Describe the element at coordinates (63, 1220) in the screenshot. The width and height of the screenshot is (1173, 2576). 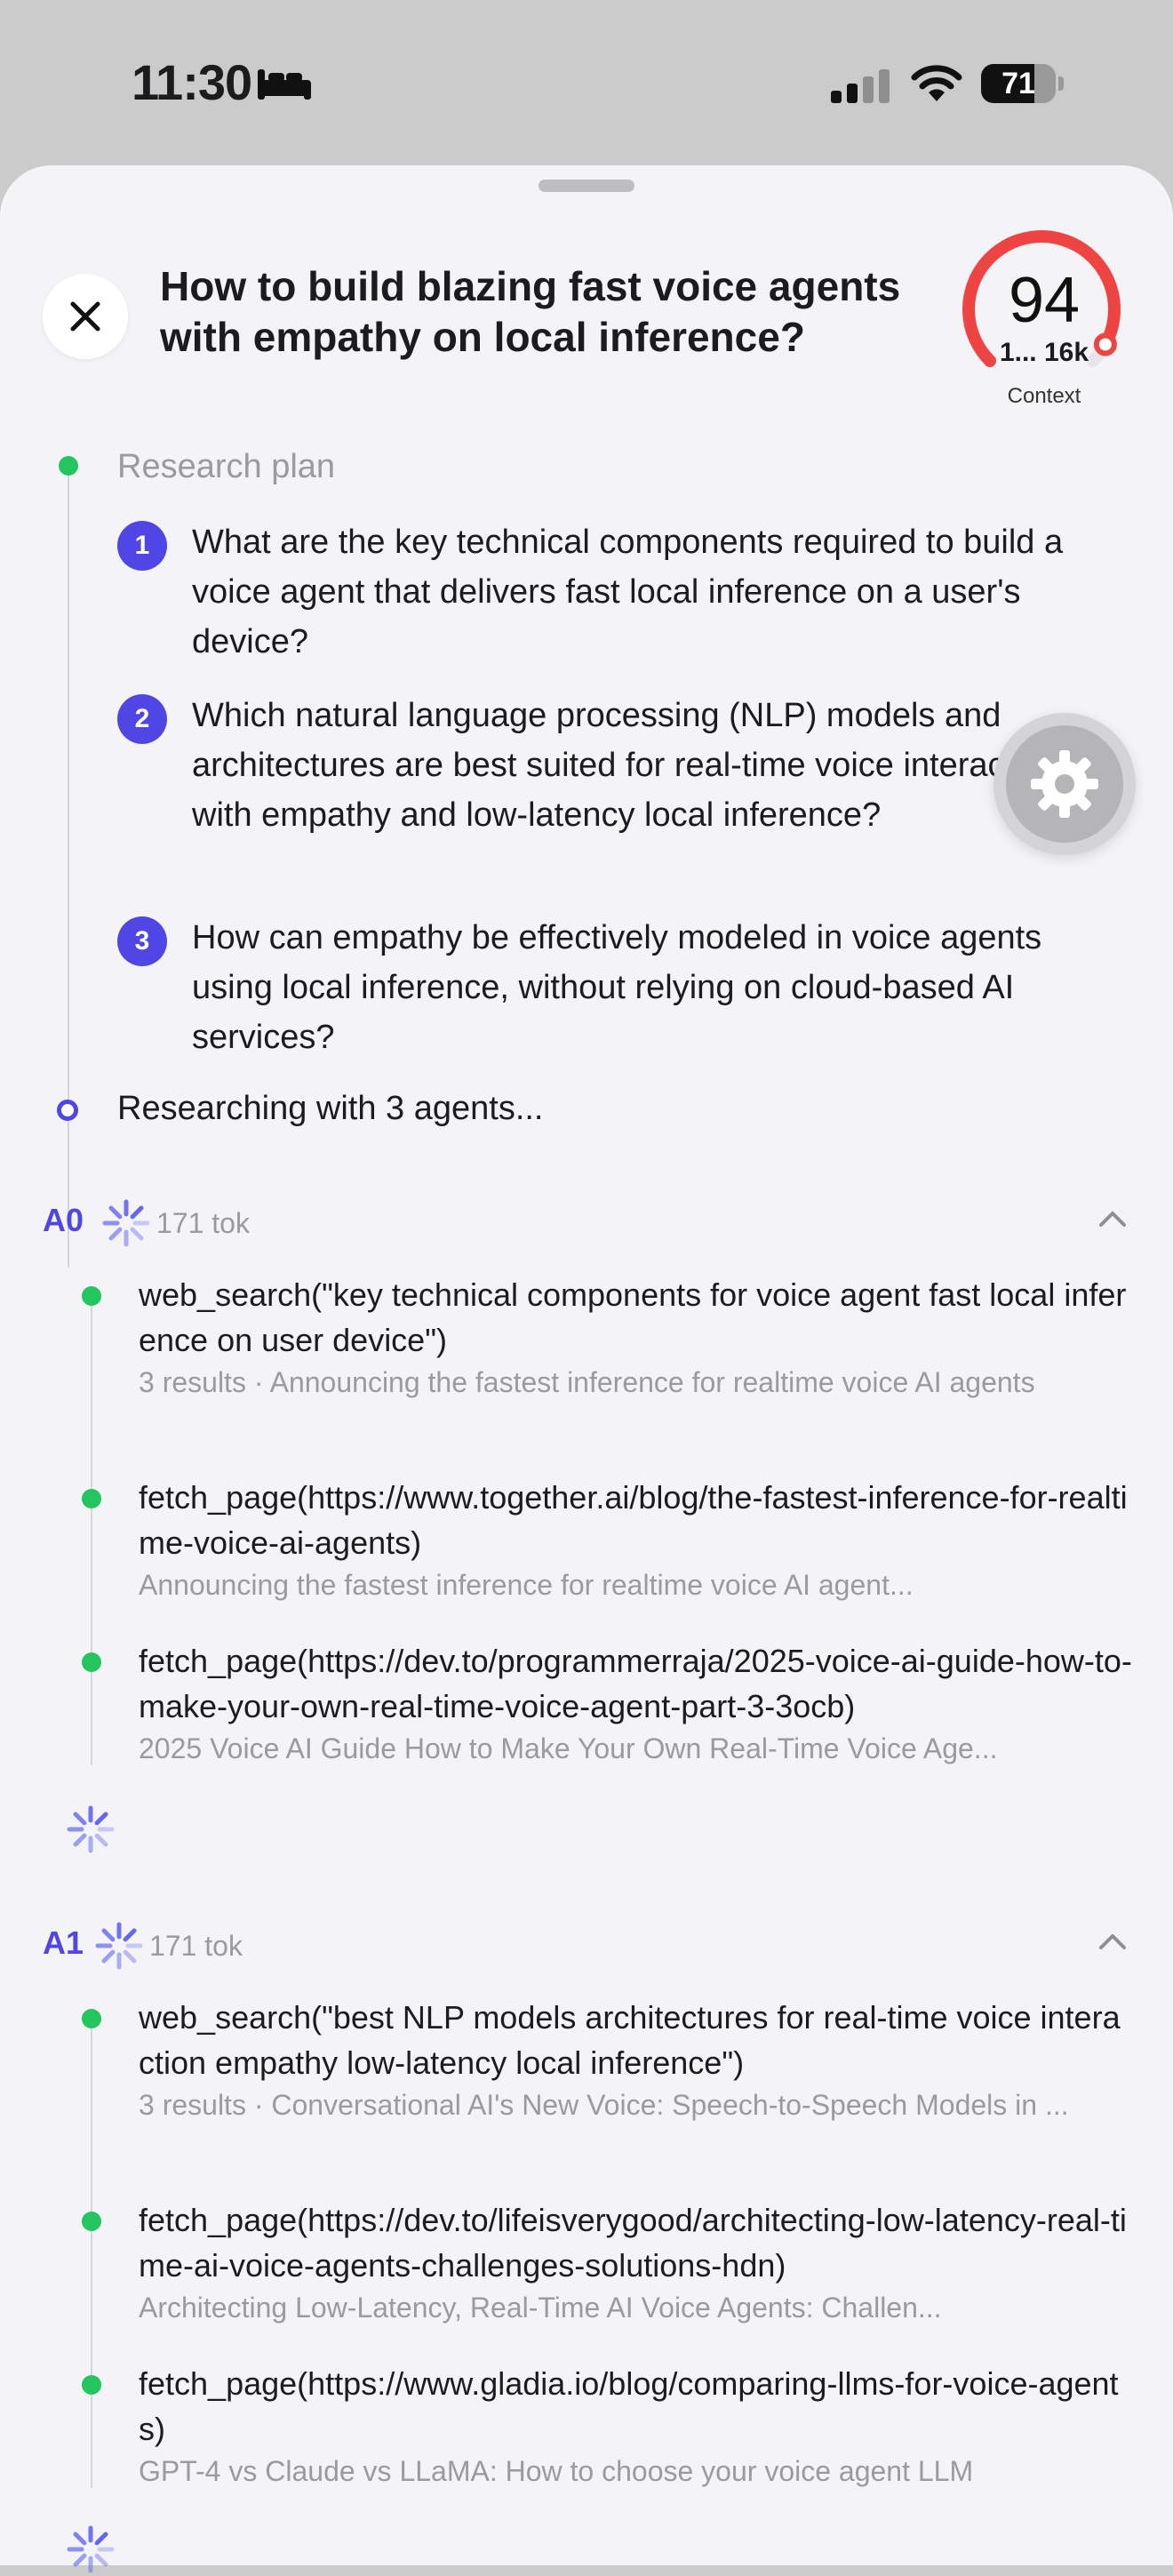
I see `agent-id: A0` at that location.